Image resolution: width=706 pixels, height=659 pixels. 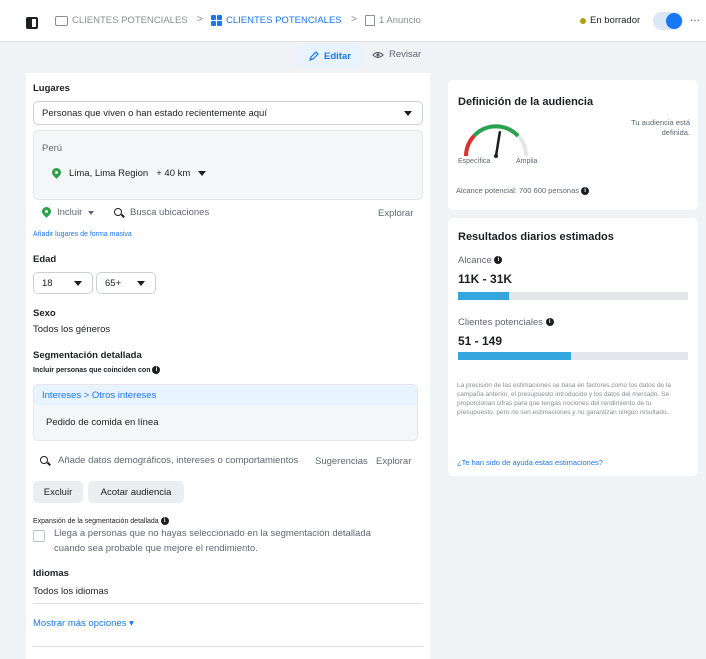 What do you see at coordinates (610, 20) in the screenshot?
I see `draft-status: En borrador` at bounding box center [610, 20].